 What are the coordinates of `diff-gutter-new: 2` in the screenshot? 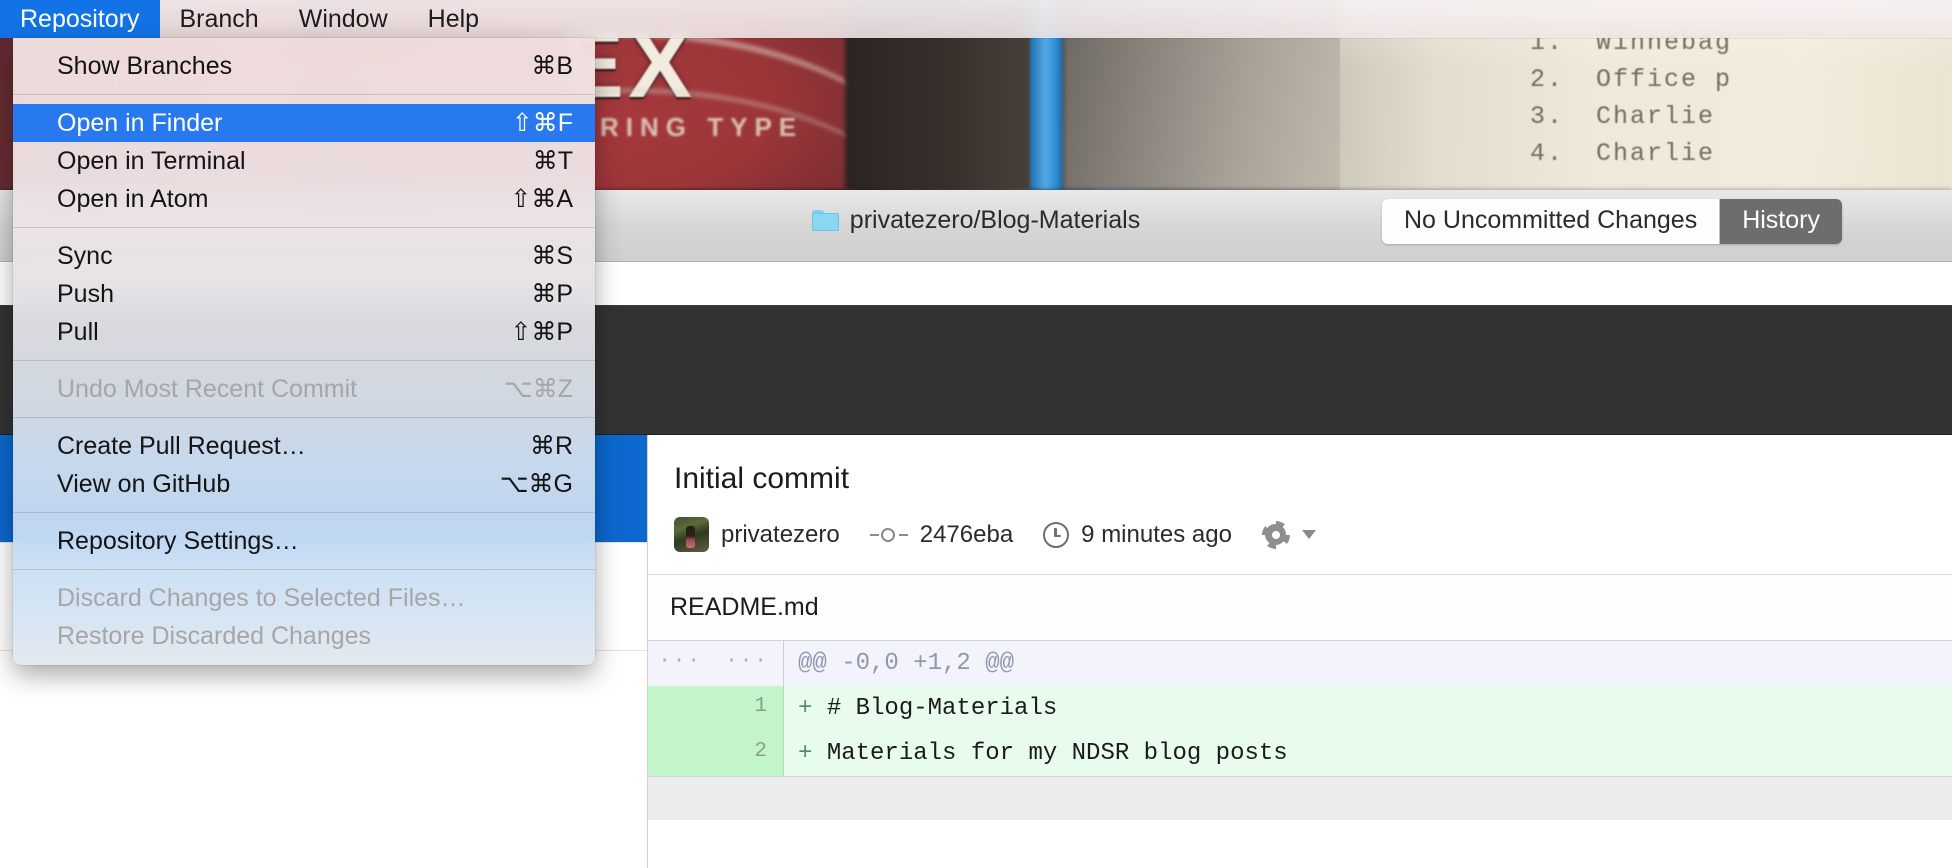 It's located at (750, 753).